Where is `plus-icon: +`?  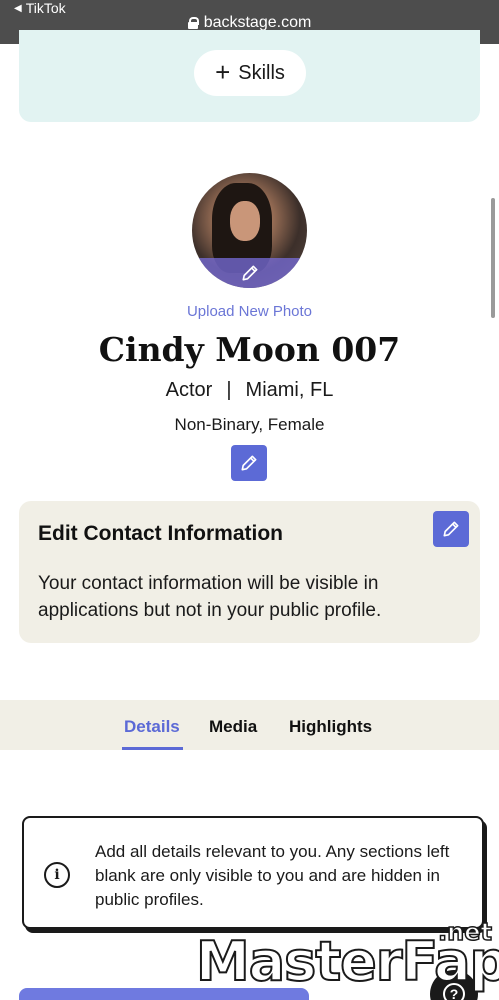 plus-icon: + is located at coordinates (223, 72).